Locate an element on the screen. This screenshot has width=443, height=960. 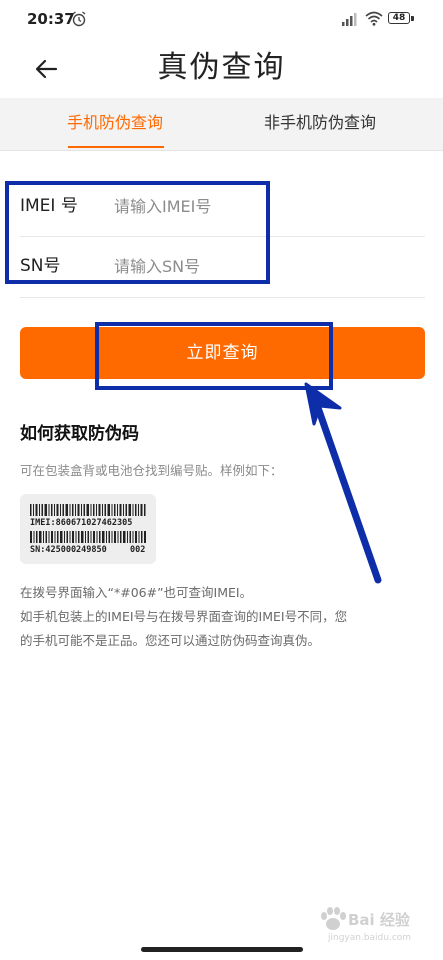
section-title: 如何获取防伪码 is located at coordinates (79, 434).